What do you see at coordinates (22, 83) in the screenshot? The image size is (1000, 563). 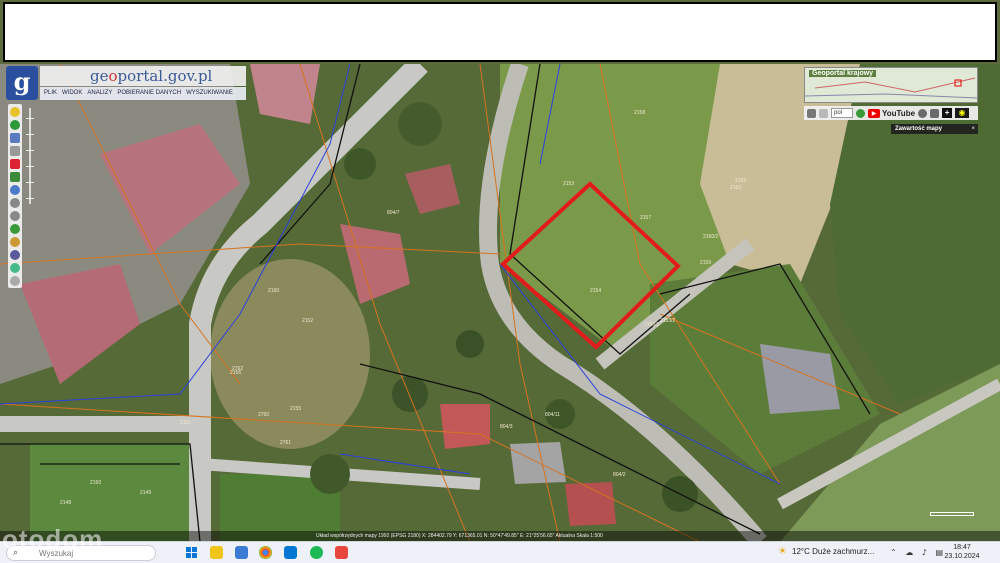 I see `geoportal-logo: g` at bounding box center [22, 83].